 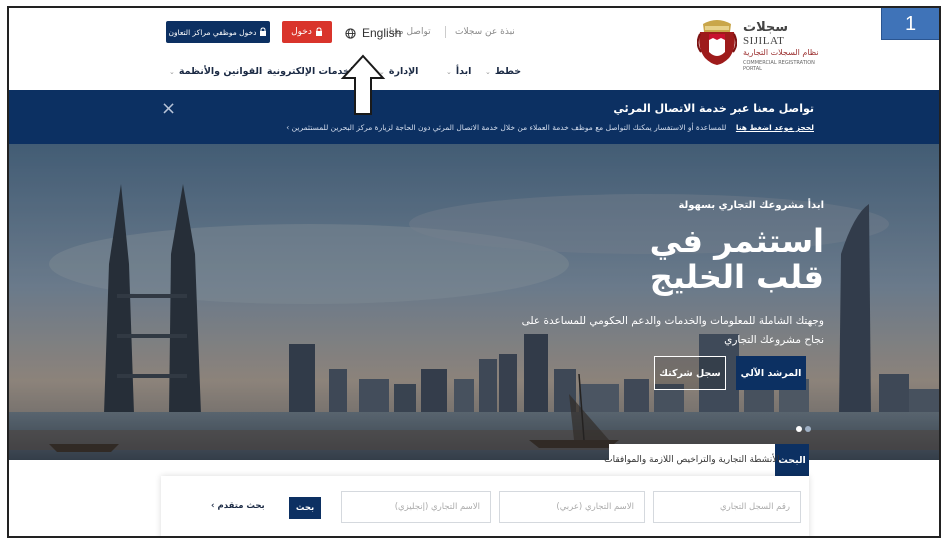 What do you see at coordinates (485, 32) in the screenshot?
I see `about-link: نبذة عن سجلات` at bounding box center [485, 32].